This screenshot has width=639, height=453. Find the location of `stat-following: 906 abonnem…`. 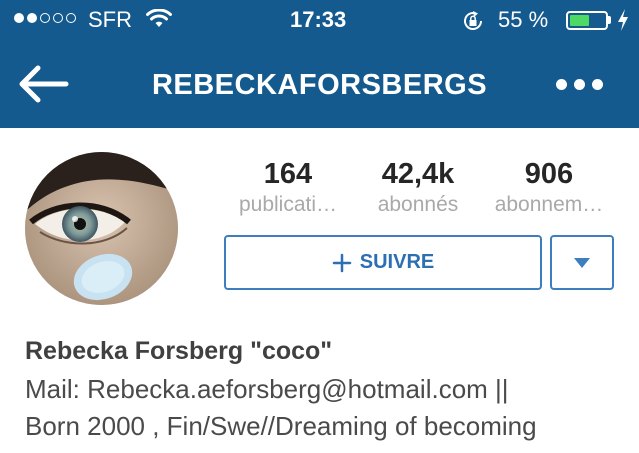

stat-following: 906 abonnem… is located at coordinates (549, 187).